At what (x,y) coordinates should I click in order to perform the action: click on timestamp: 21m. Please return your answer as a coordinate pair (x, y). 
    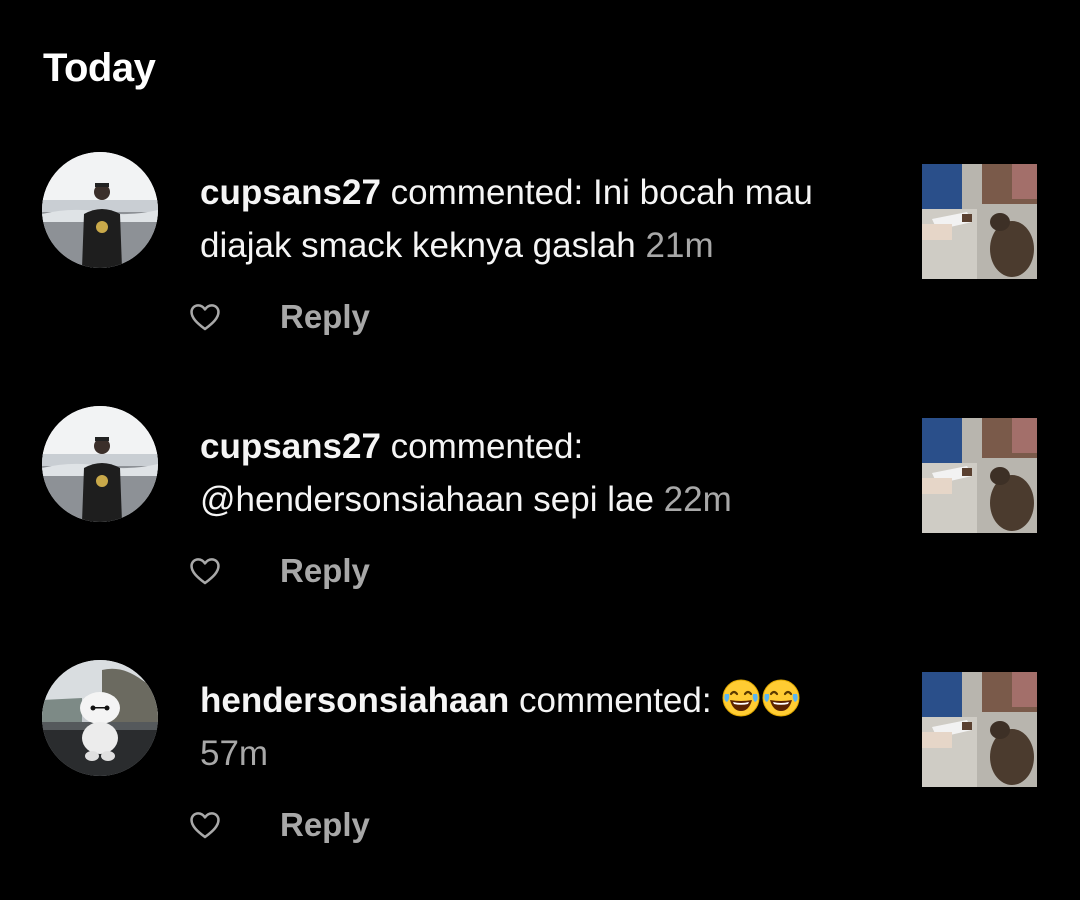
    Looking at the image, I should click on (679, 245).